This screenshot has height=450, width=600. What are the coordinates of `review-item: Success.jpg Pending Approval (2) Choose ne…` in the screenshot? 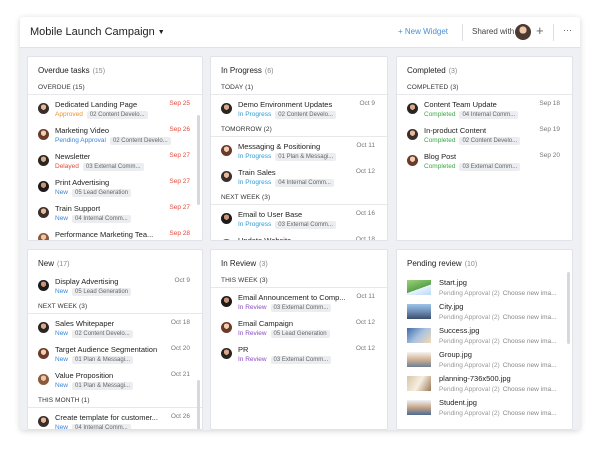 It's located at (484, 336).